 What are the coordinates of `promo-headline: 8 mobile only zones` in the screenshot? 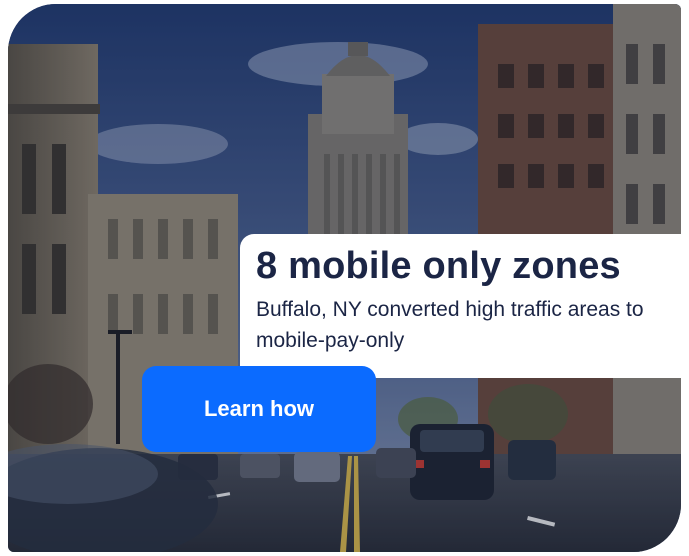 It's located at (438, 266).